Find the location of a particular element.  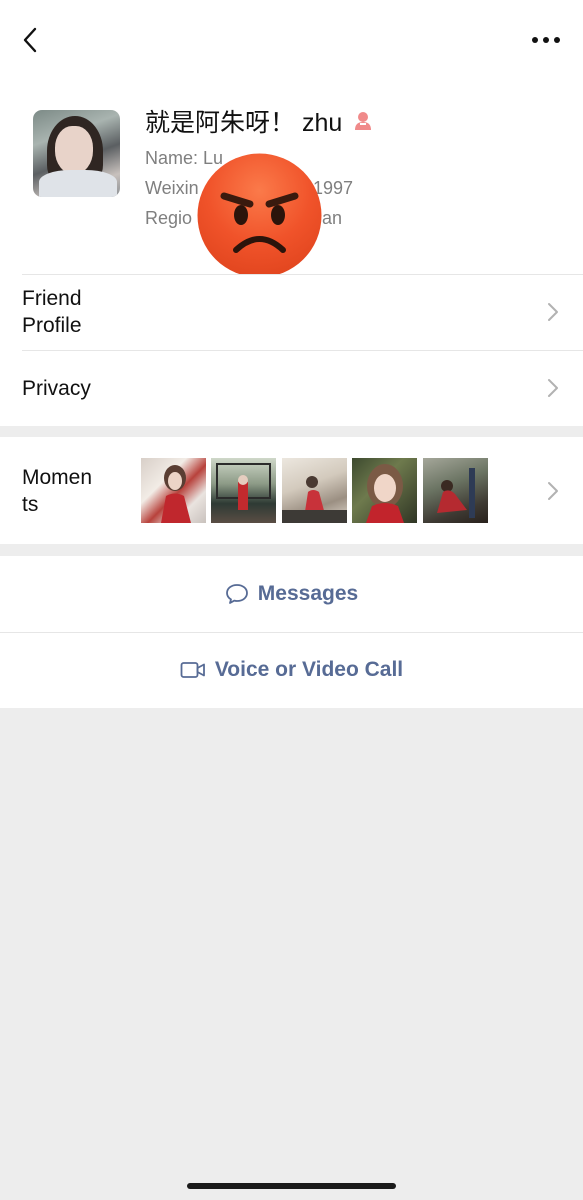

weixin-id-line: Weixin is located at coordinates (172, 188).